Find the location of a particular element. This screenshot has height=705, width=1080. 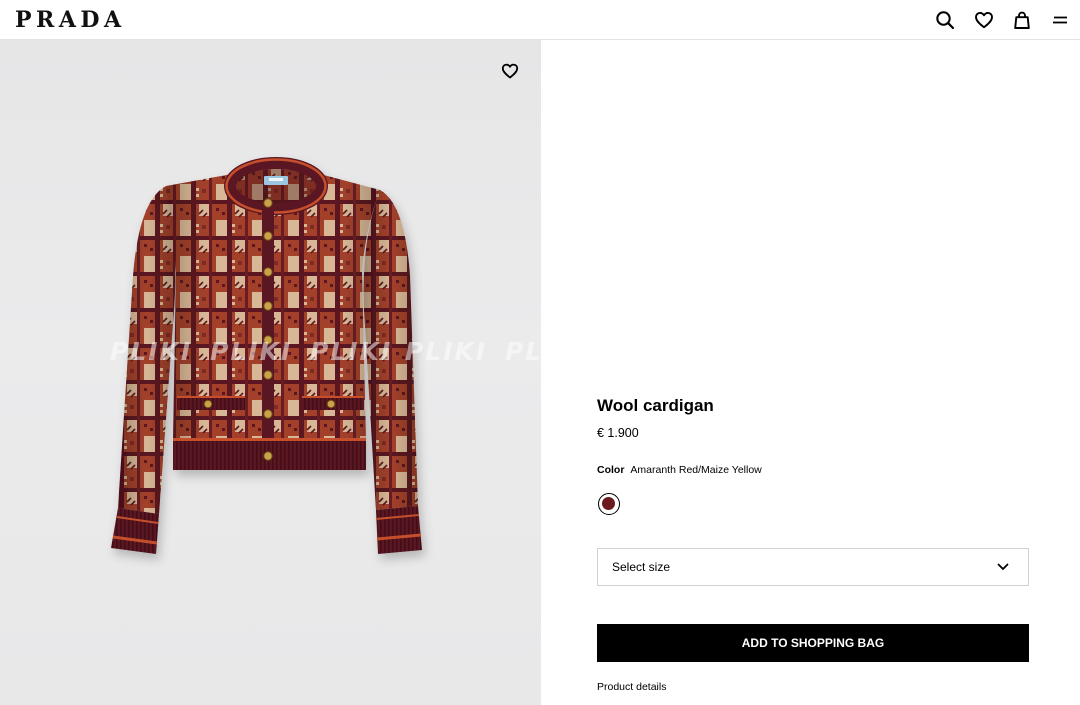

search-icon-graphic is located at coordinates (945, 20).